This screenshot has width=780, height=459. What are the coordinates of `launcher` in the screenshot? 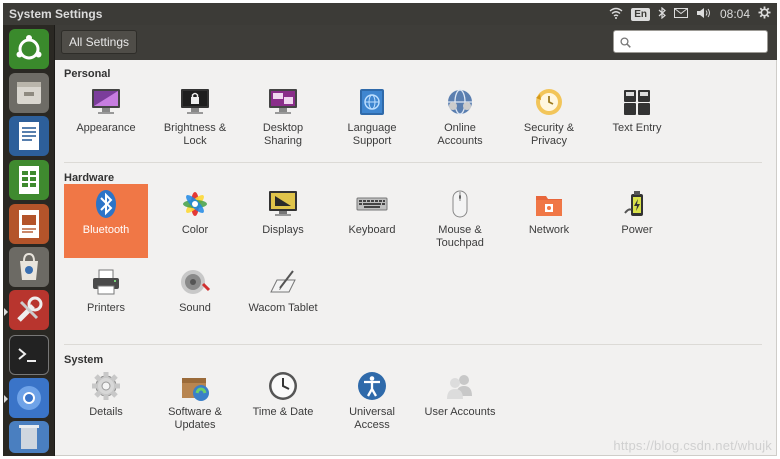 It's located at (29, 240).